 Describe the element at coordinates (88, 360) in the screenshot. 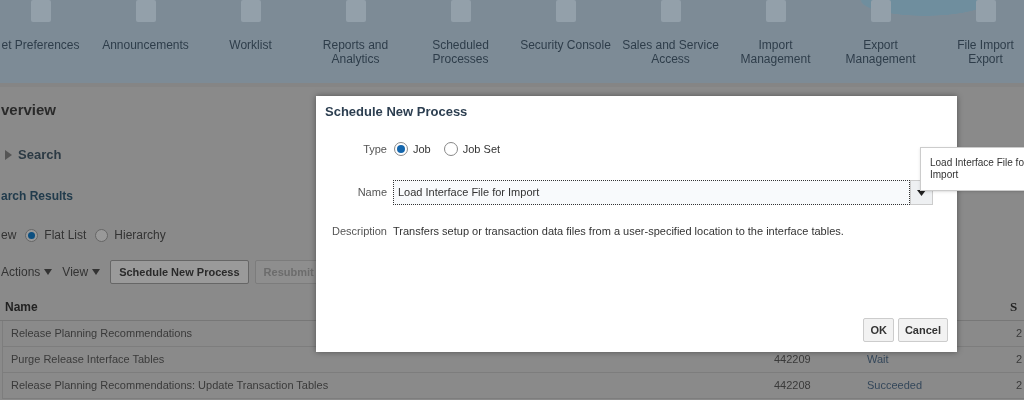

I see `table-cell-text: Purge Release Interface Tables` at that location.